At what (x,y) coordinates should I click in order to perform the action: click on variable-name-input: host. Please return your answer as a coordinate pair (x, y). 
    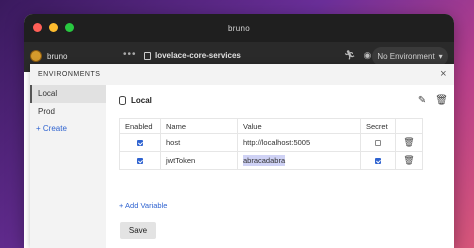
    Looking at the image, I should click on (199, 142).